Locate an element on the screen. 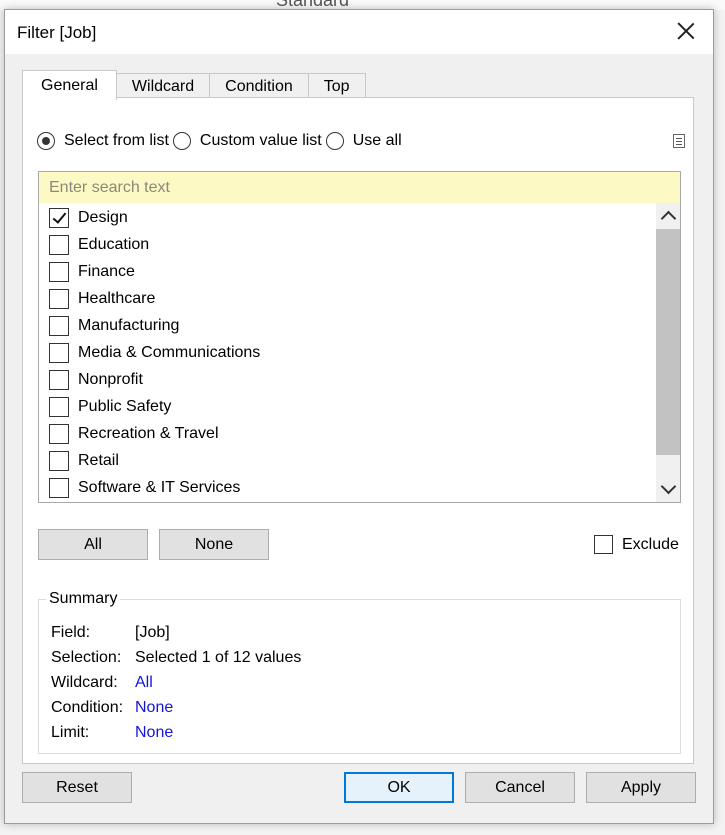 Image resolution: width=725 pixels, height=835 pixels. tab-wildcard: Wildcard is located at coordinates (163, 86).